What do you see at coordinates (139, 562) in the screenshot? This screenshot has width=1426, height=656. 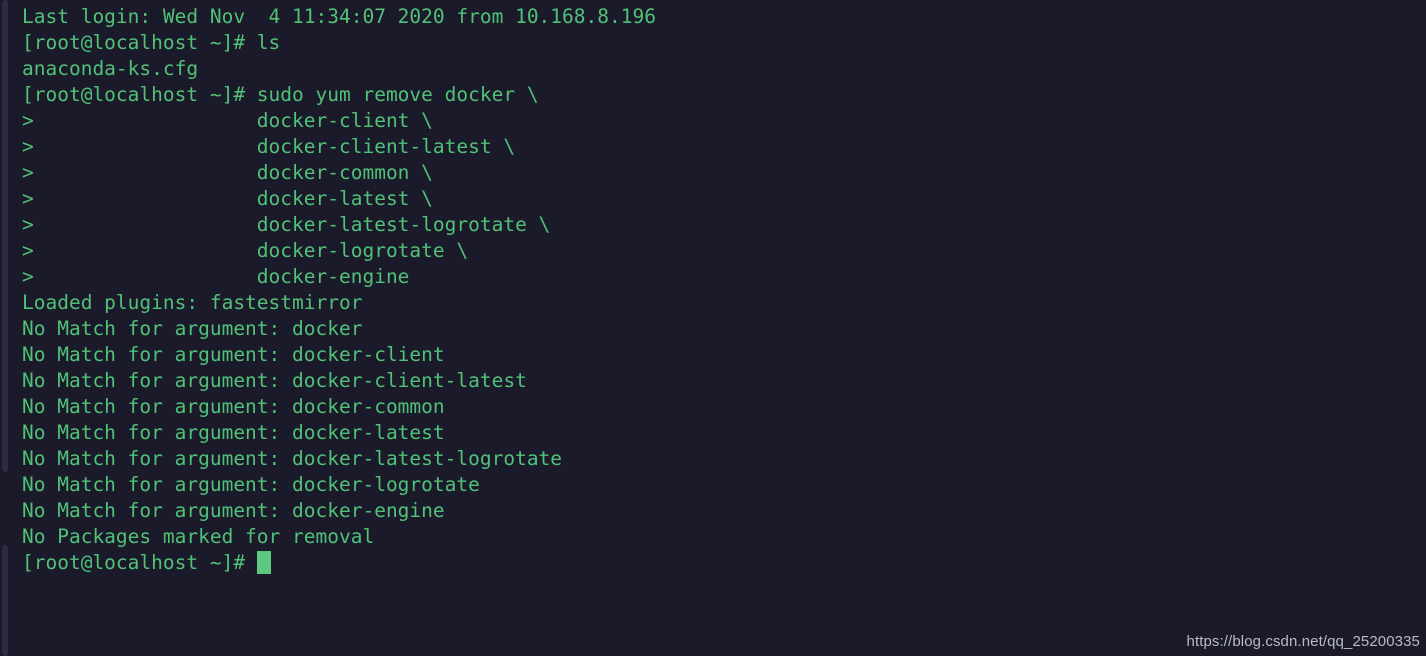 I see `shell-prompt: [root@localhost ~]#` at bounding box center [139, 562].